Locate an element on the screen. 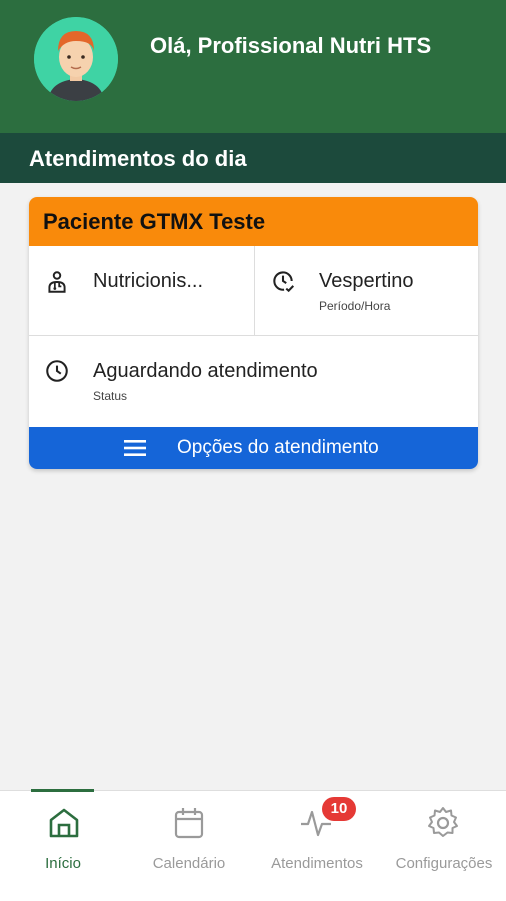 The image size is (506, 901). avatar-icon is located at coordinates (76, 59).